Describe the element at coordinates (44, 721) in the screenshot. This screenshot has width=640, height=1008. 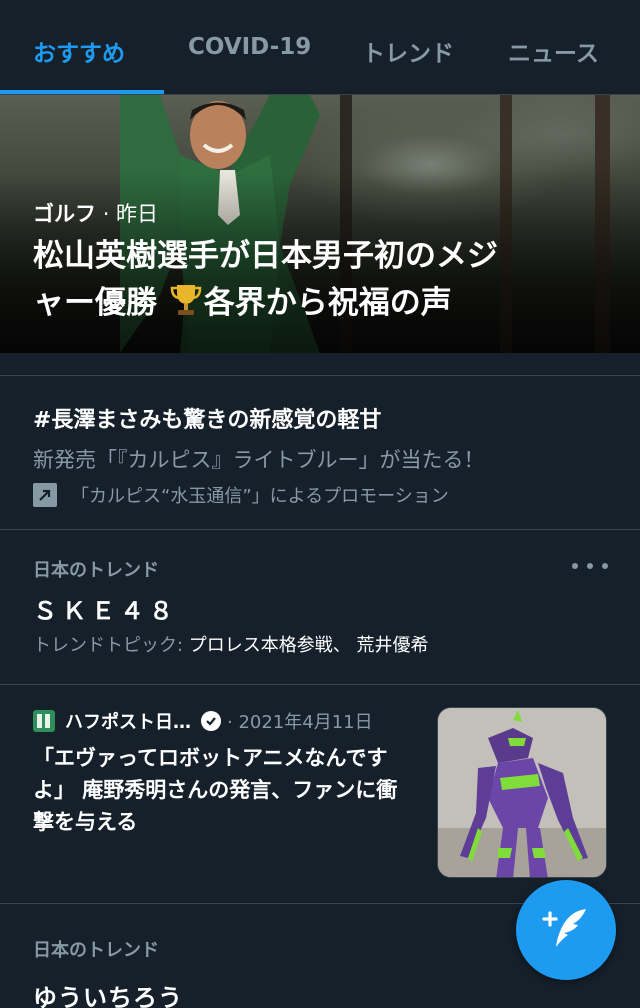
I see `news-source-logo` at that location.